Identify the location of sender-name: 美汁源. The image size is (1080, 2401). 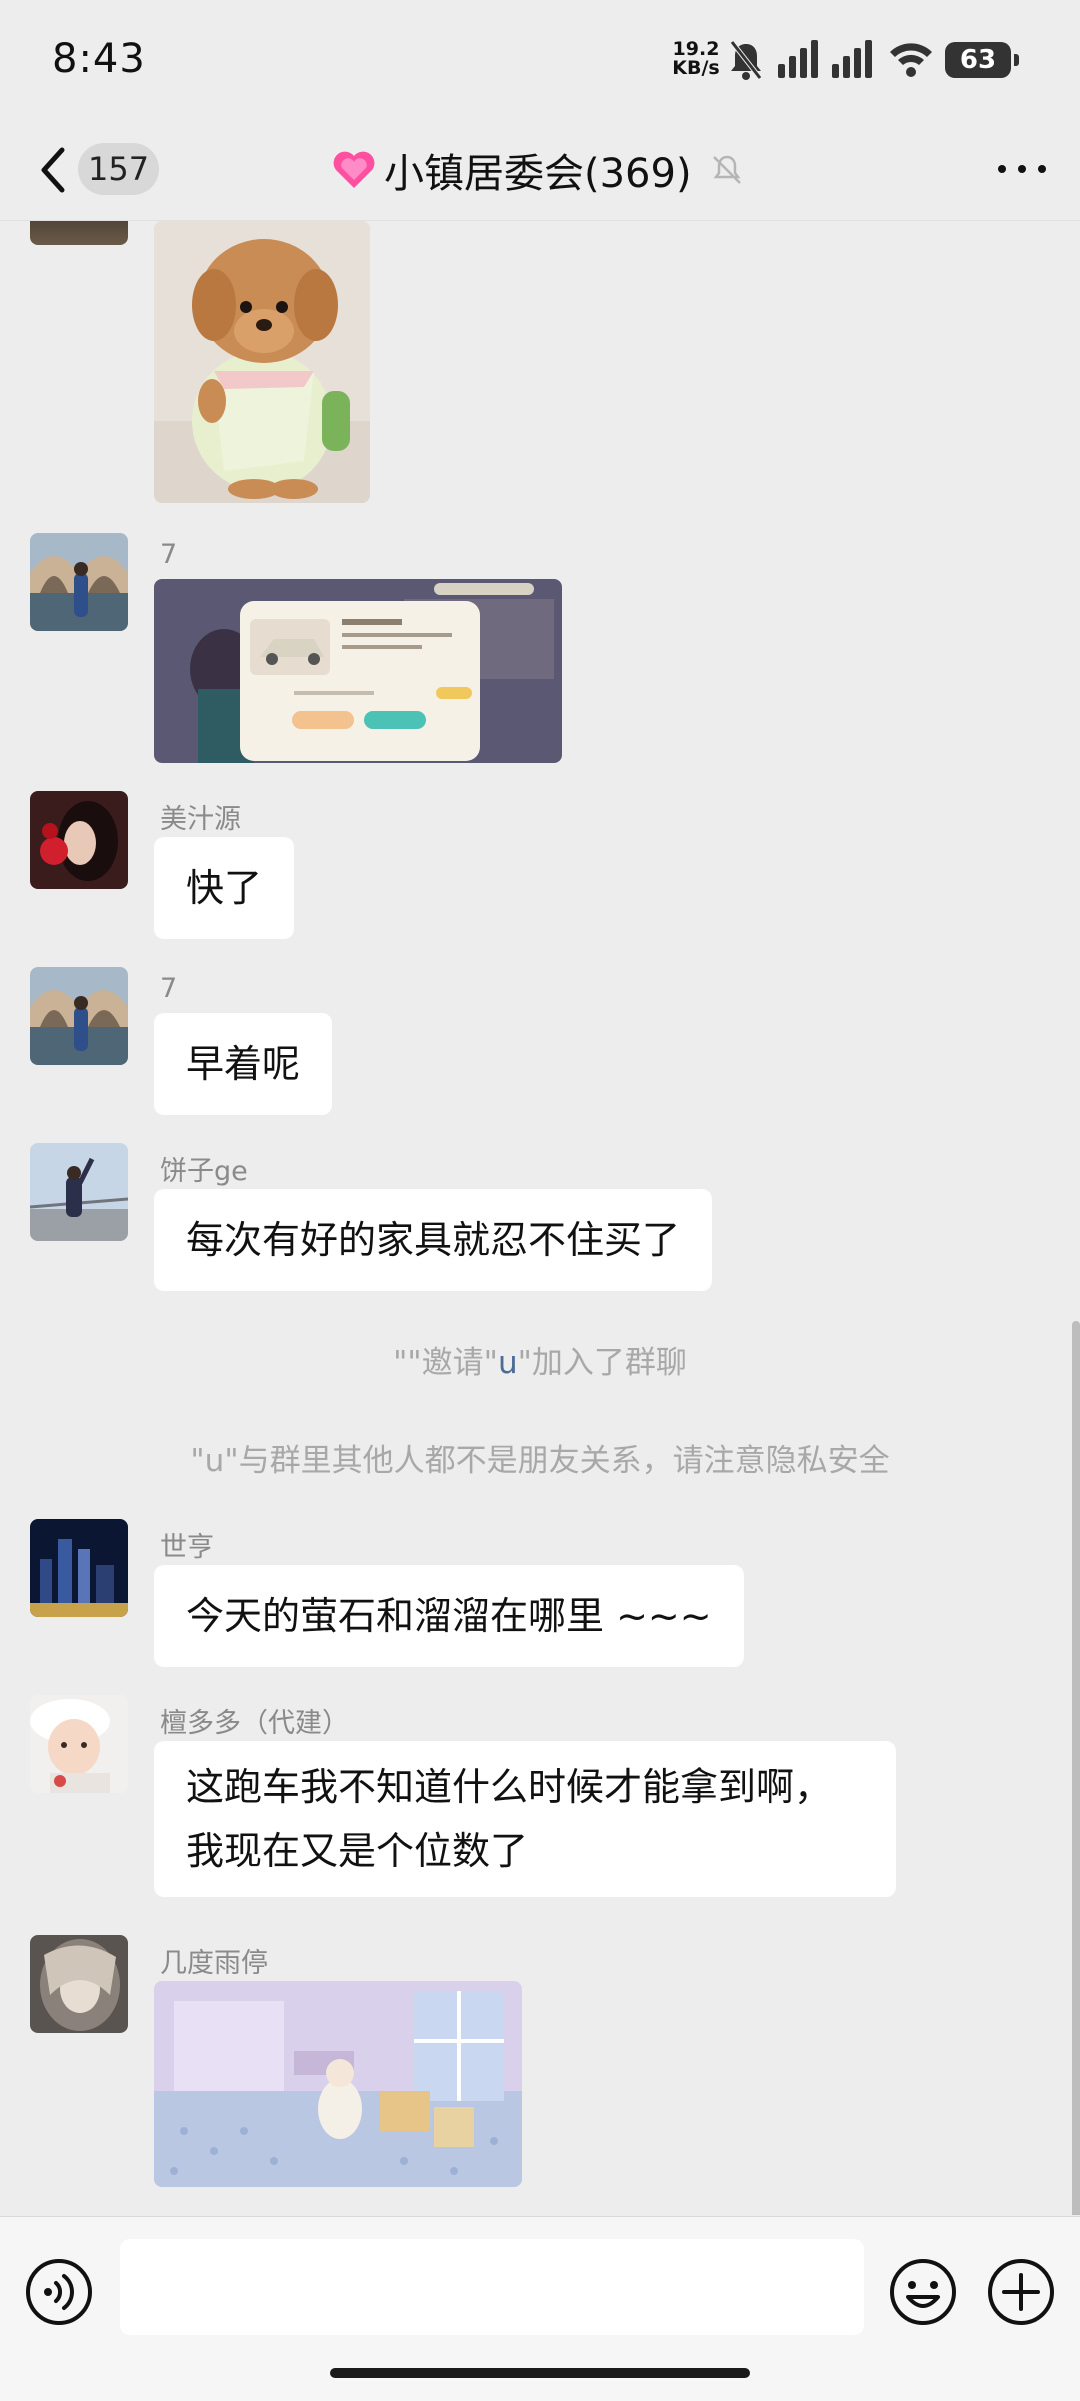
(200, 819).